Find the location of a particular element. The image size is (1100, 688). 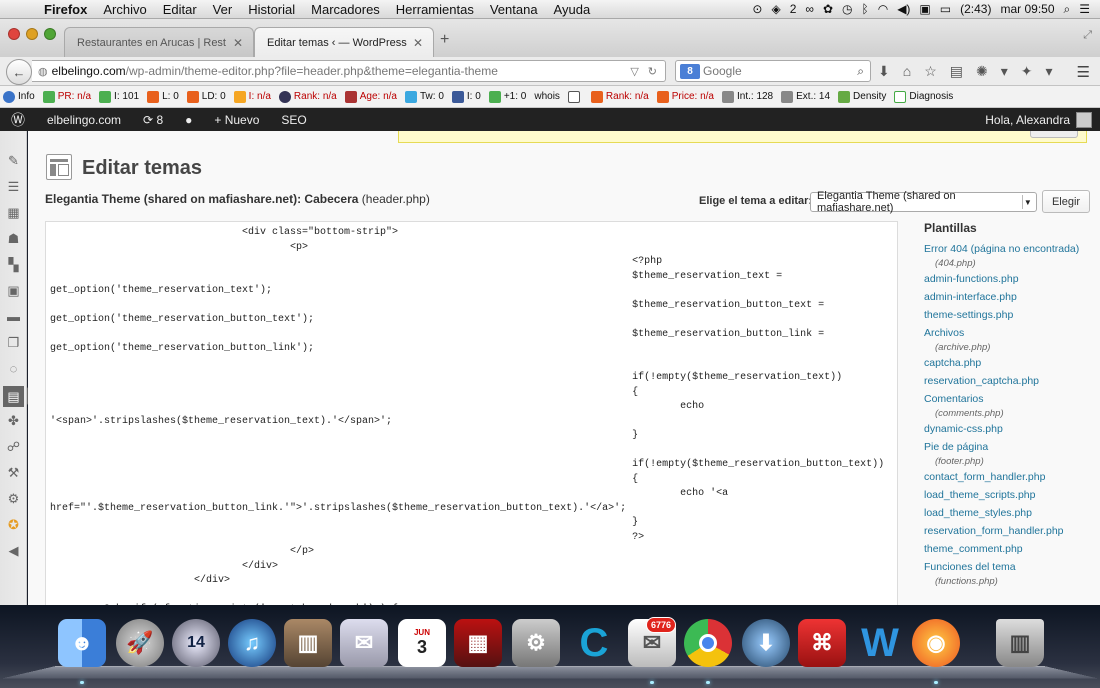

bluetooth-icon: ᛒ is located at coordinates (865, 9).